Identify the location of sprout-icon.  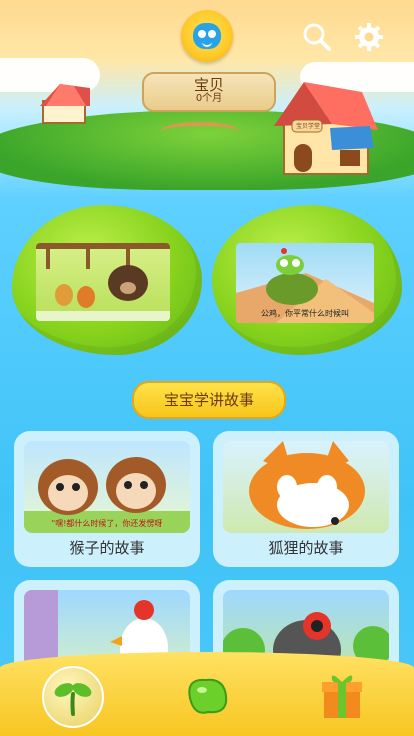
(73, 699).